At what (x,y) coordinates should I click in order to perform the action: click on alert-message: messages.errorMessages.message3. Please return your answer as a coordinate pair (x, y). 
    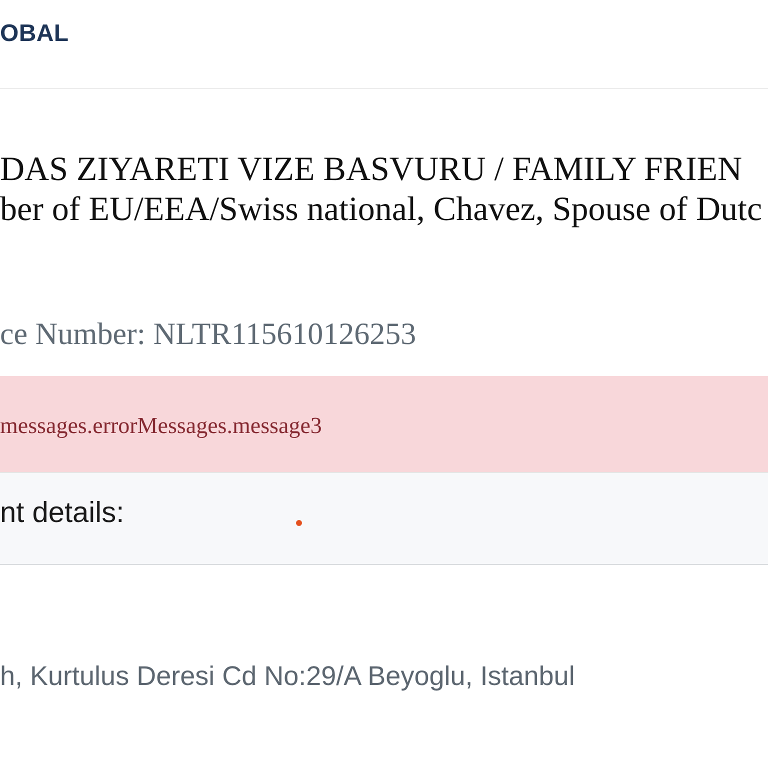
    Looking at the image, I should click on (161, 426).